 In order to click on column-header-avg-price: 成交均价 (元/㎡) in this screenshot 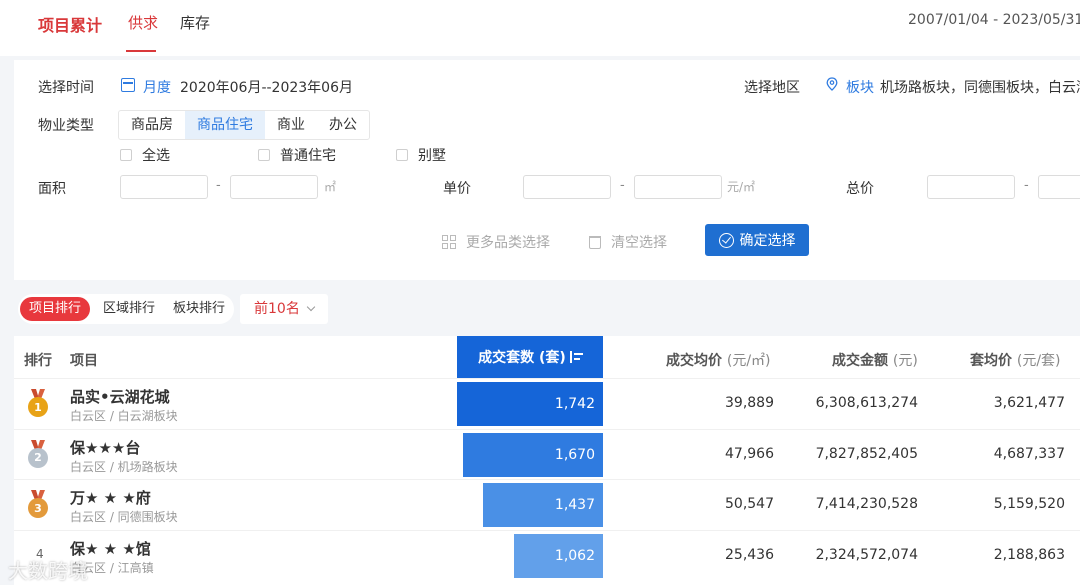, I will do `click(718, 360)`.